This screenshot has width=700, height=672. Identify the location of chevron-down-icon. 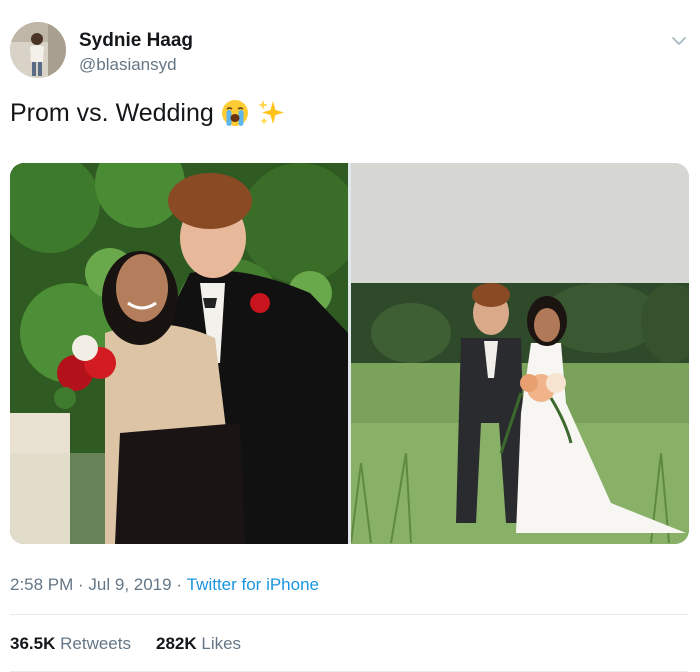
(679, 41).